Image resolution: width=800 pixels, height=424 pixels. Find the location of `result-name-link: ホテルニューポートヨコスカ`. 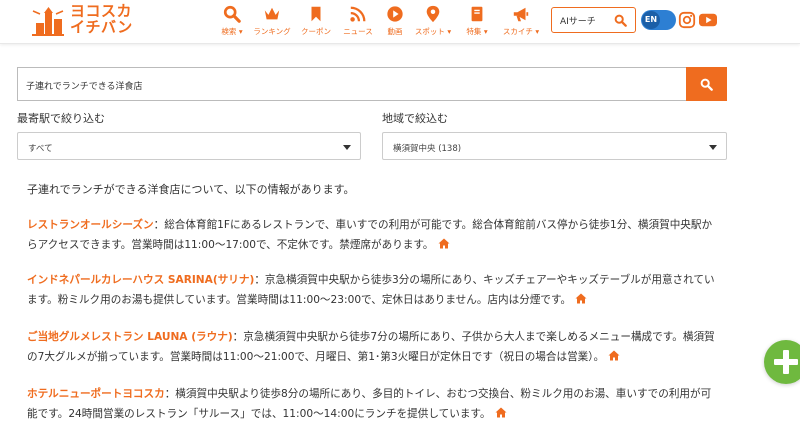

result-name-link: ホテルニューポートヨコスカ is located at coordinates (96, 394).